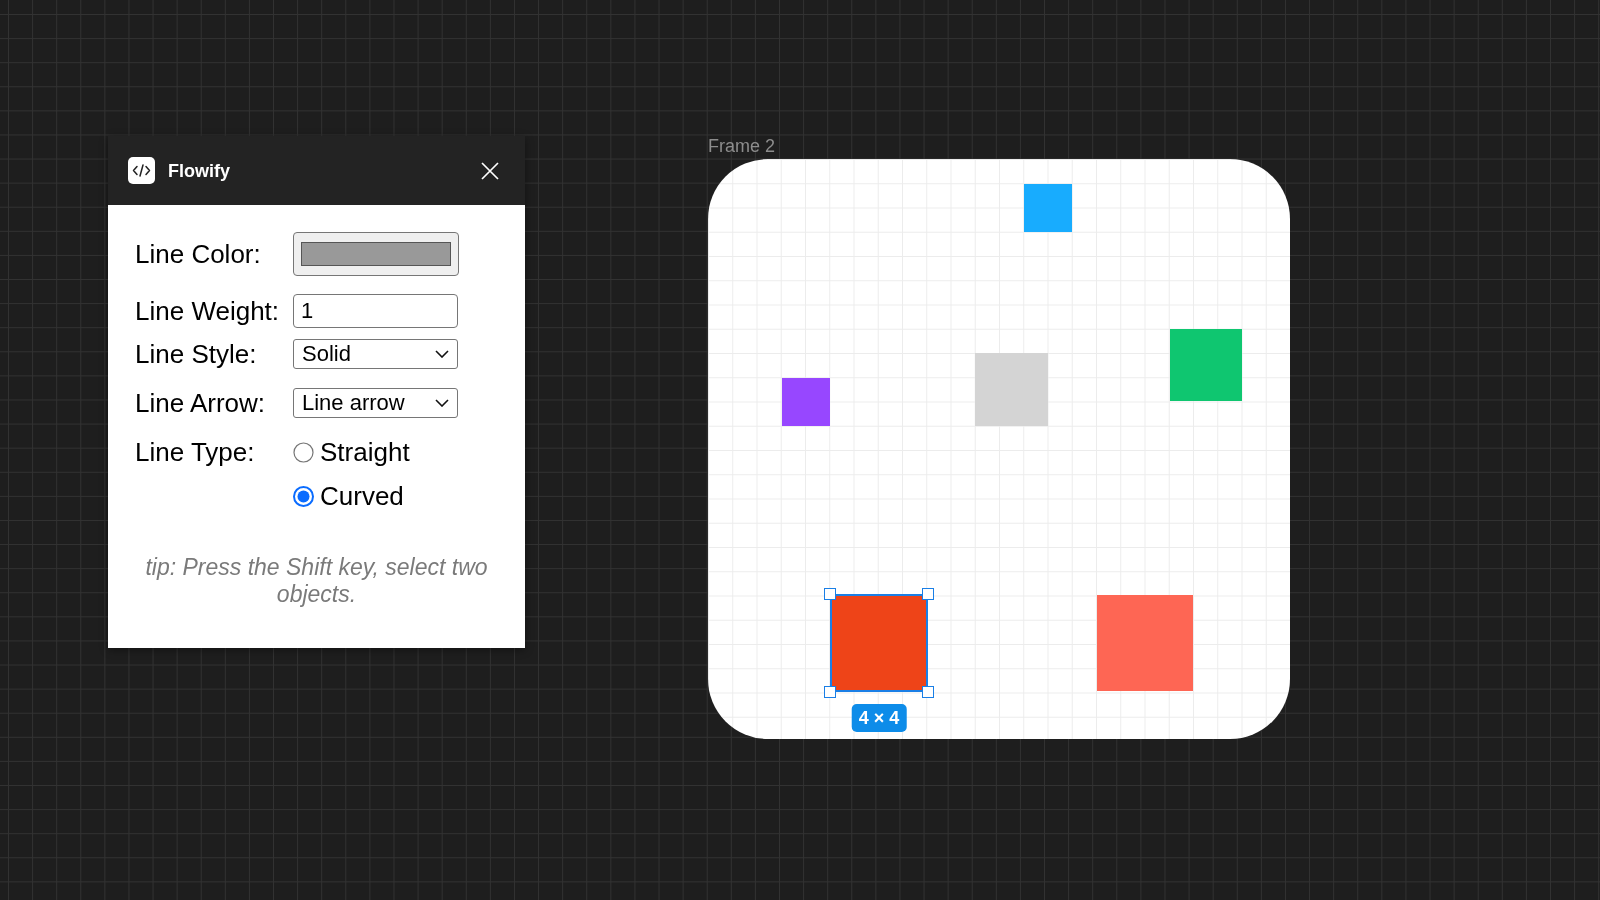 The height and width of the screenshot is (900, 1600). I want to click on window-title: Flowify, so click(199, 170).